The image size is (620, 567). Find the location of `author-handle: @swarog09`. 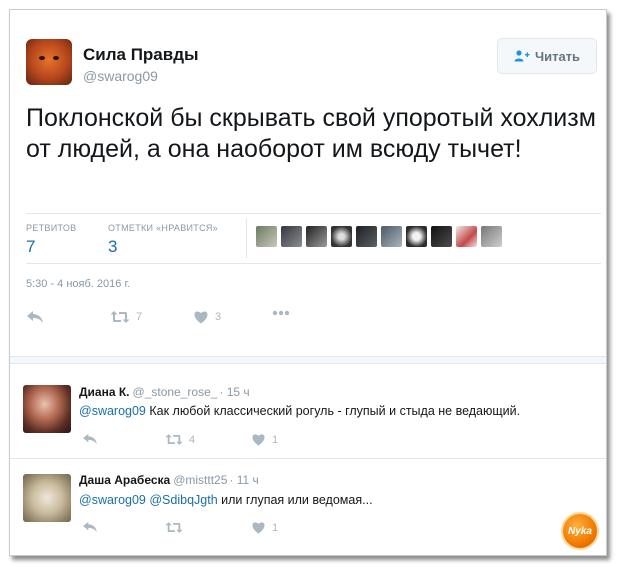

author-handle: @swarog09 is located at coordinates (120, 76).